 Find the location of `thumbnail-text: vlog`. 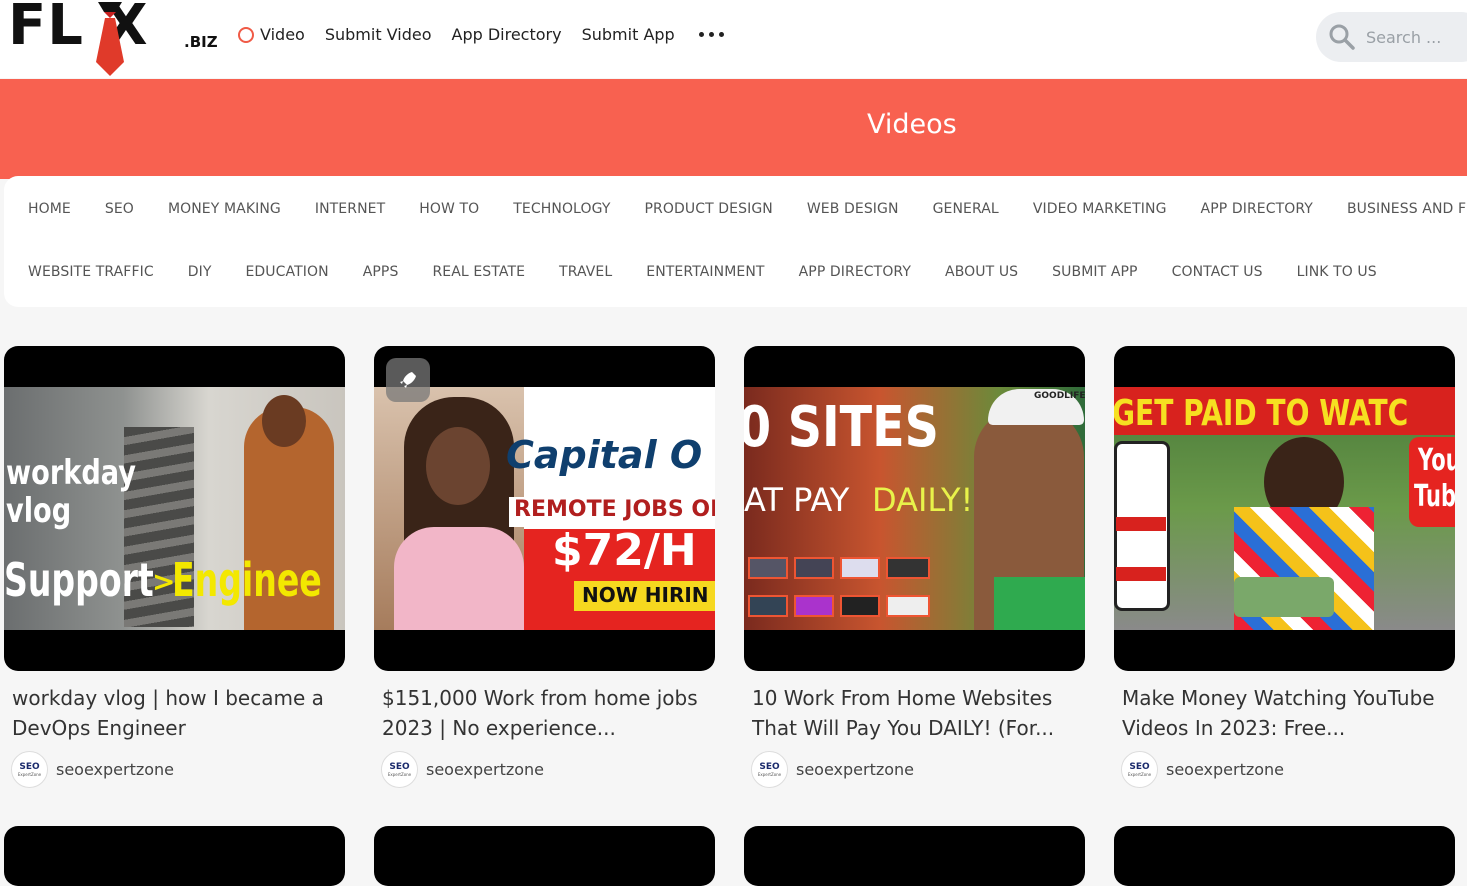

thumbnail-text: vlog is located at coordinates (39, 511).